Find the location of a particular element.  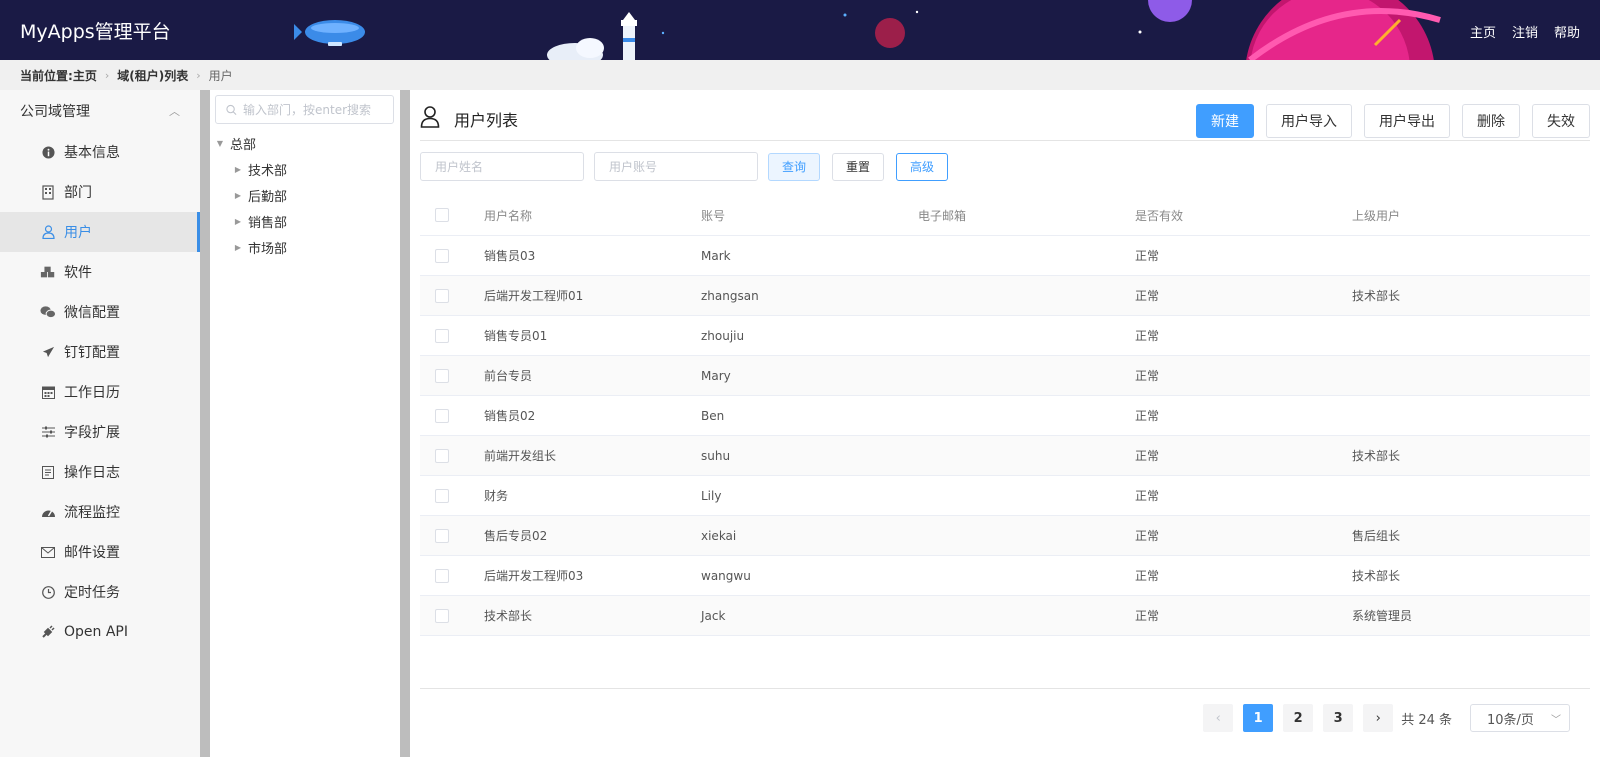

page-size-value: 10条/页 is located at coordinates (1510, 720).